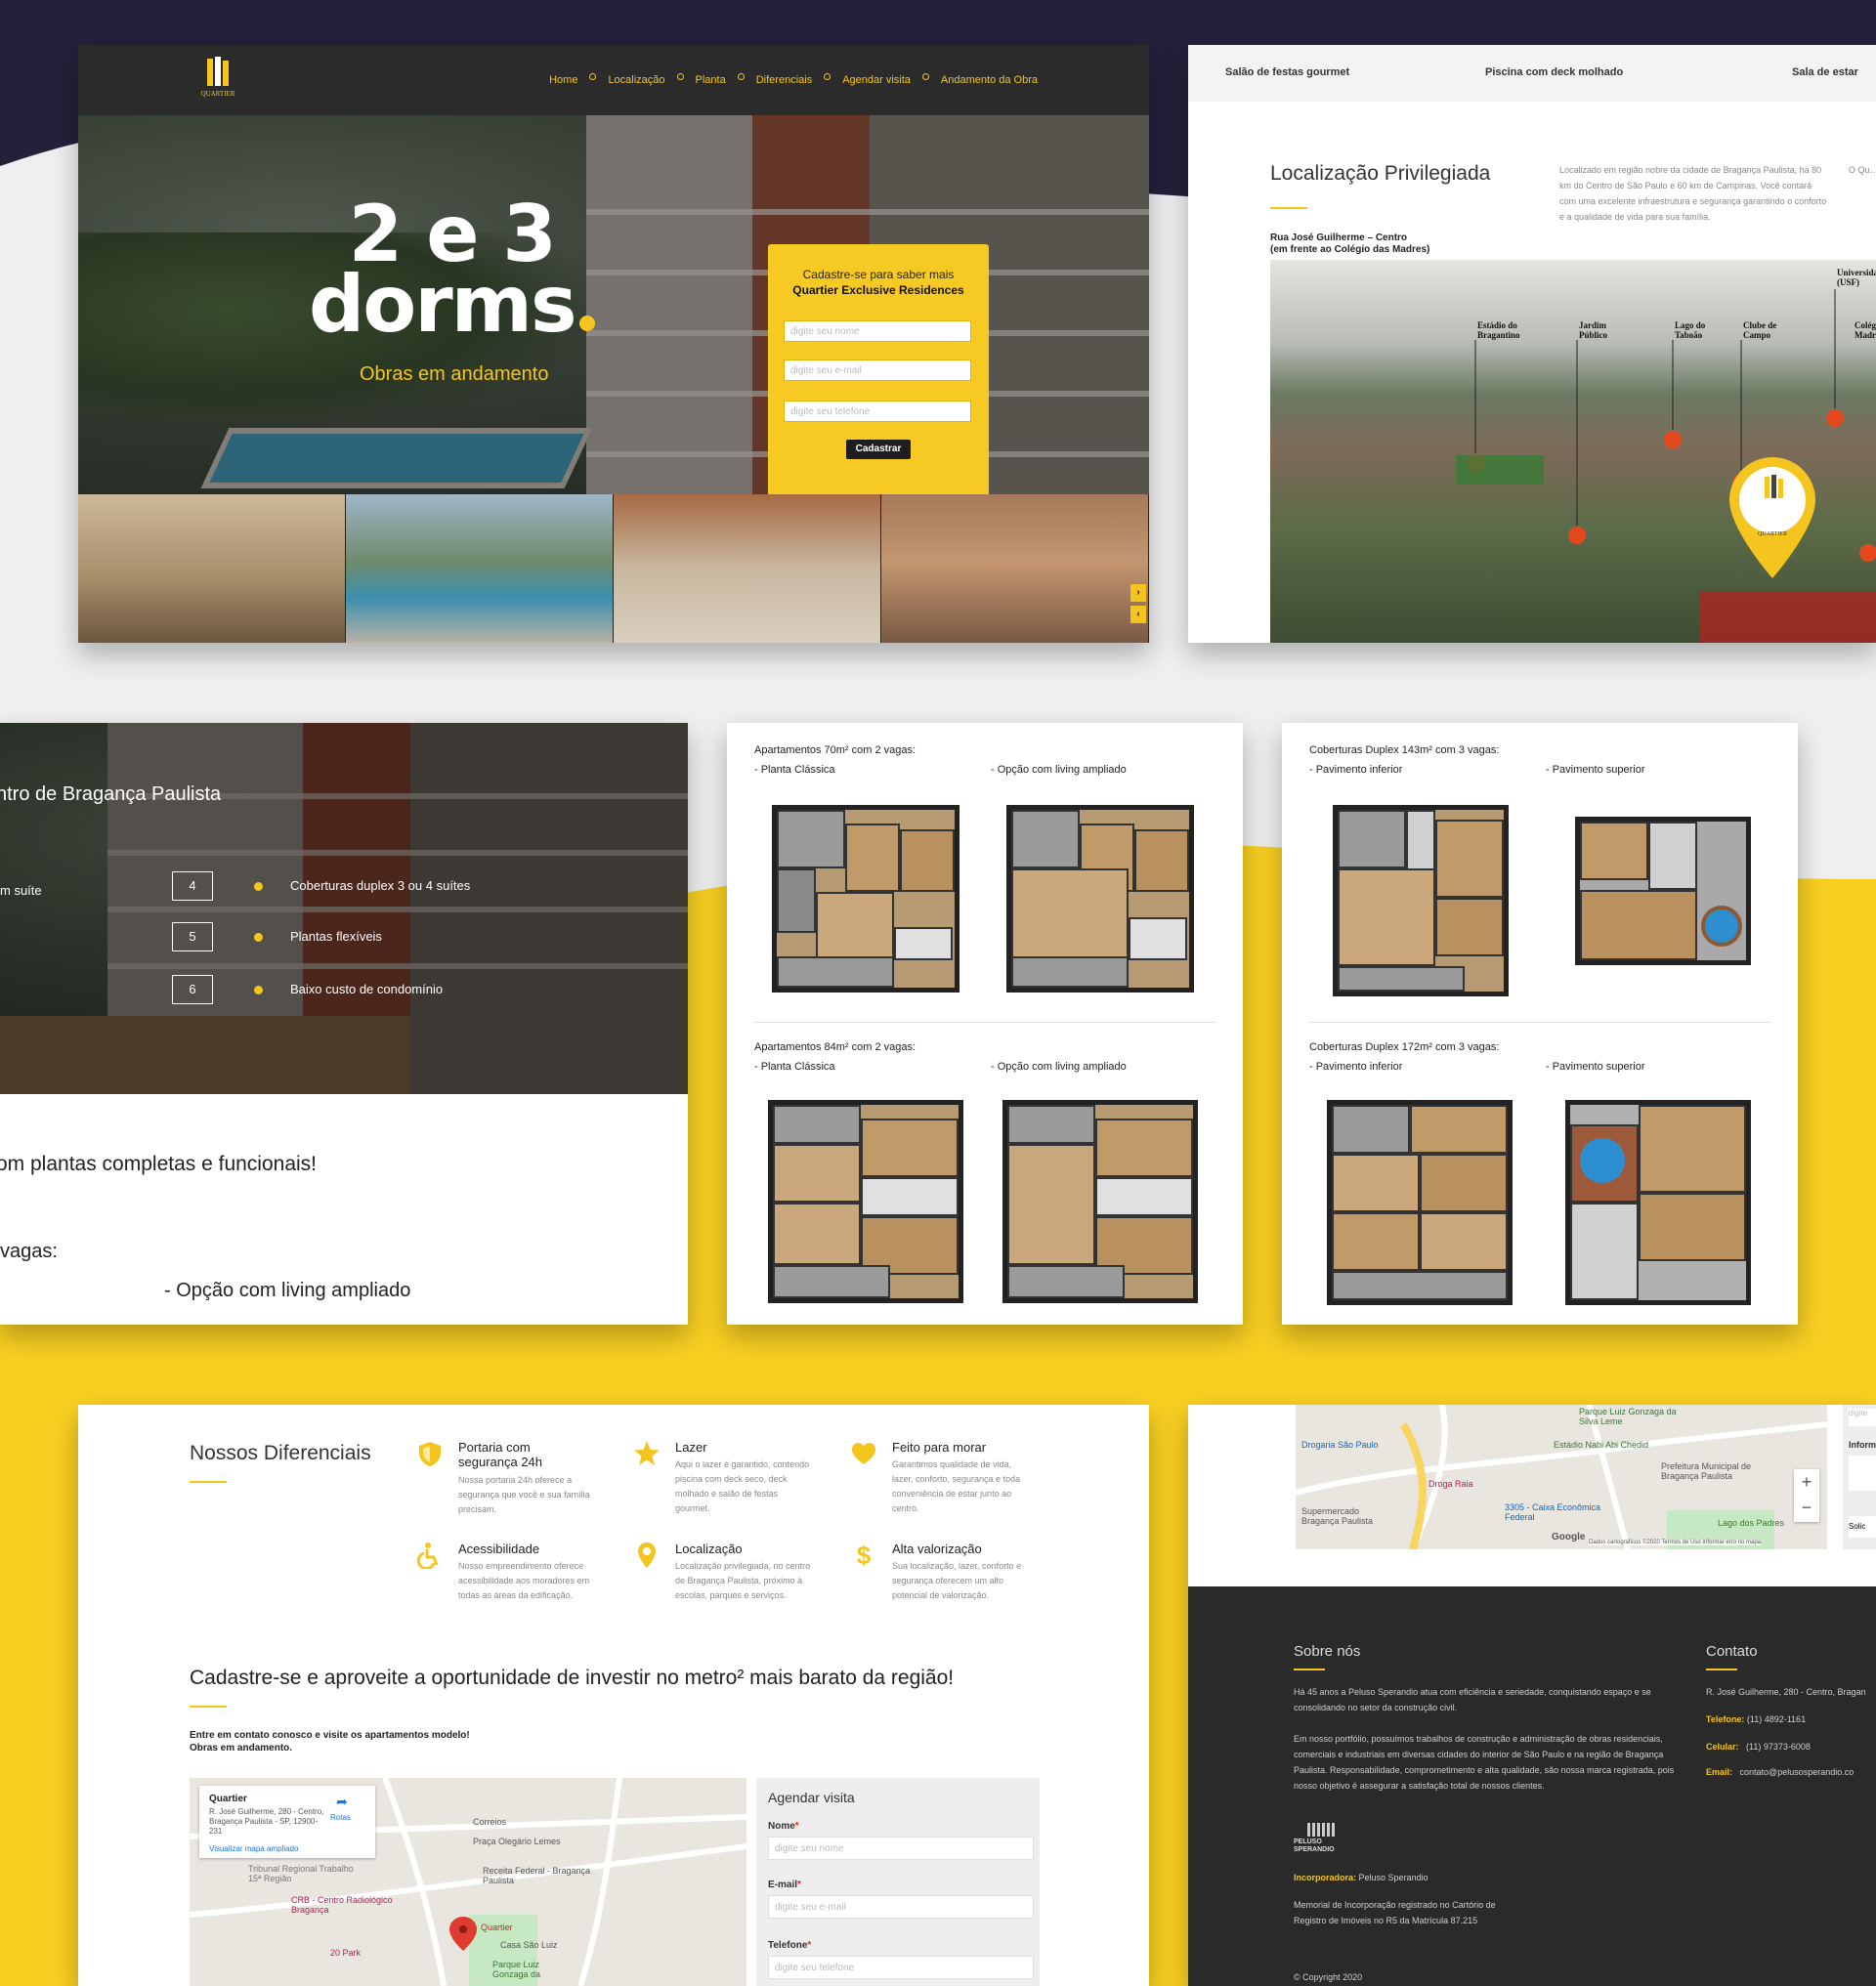  Describe the element at coordinates (878, 449) in the screenshot. I see `signup-submit-button: Cadastrar` at that location.